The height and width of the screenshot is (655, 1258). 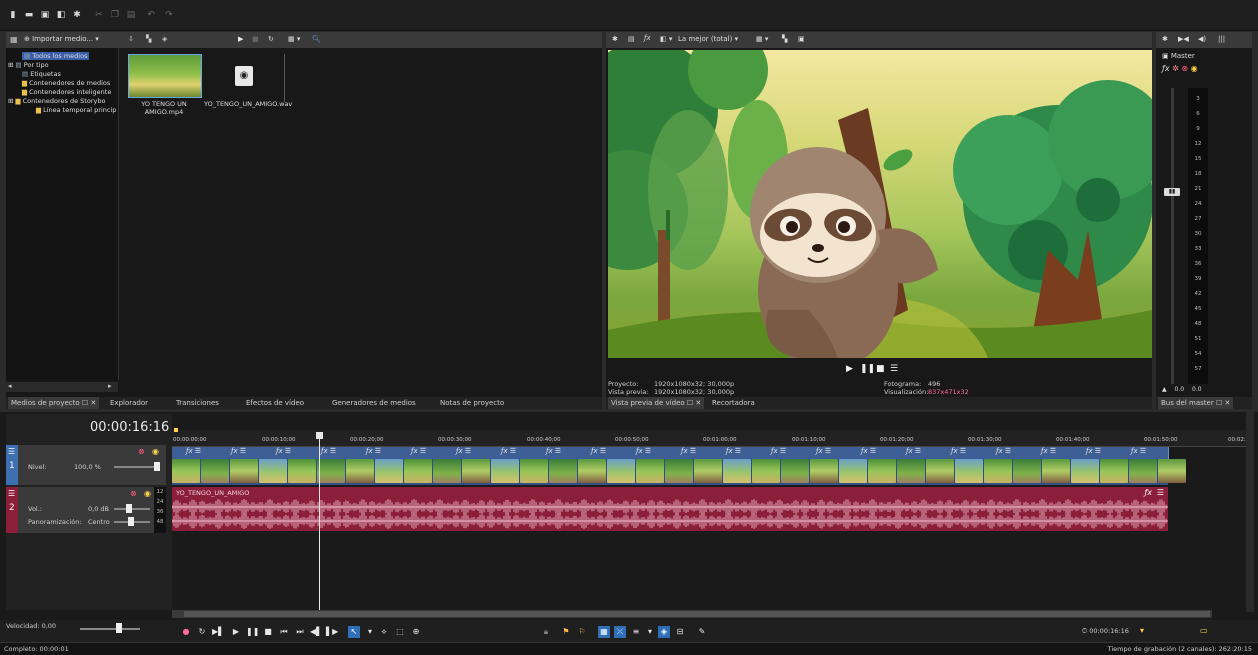 I want to click on master-fader-track, so click(x=1172, y=236).